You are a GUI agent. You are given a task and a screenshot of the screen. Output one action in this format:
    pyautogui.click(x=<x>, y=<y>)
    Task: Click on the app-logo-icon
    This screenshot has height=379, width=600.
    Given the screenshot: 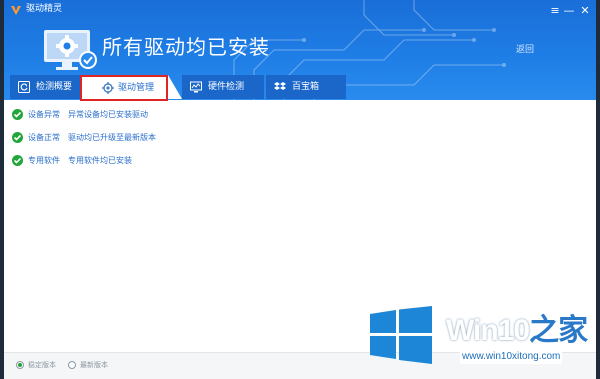 What is the action you would take?
    pyautogui.click(x=16, y=10)
    